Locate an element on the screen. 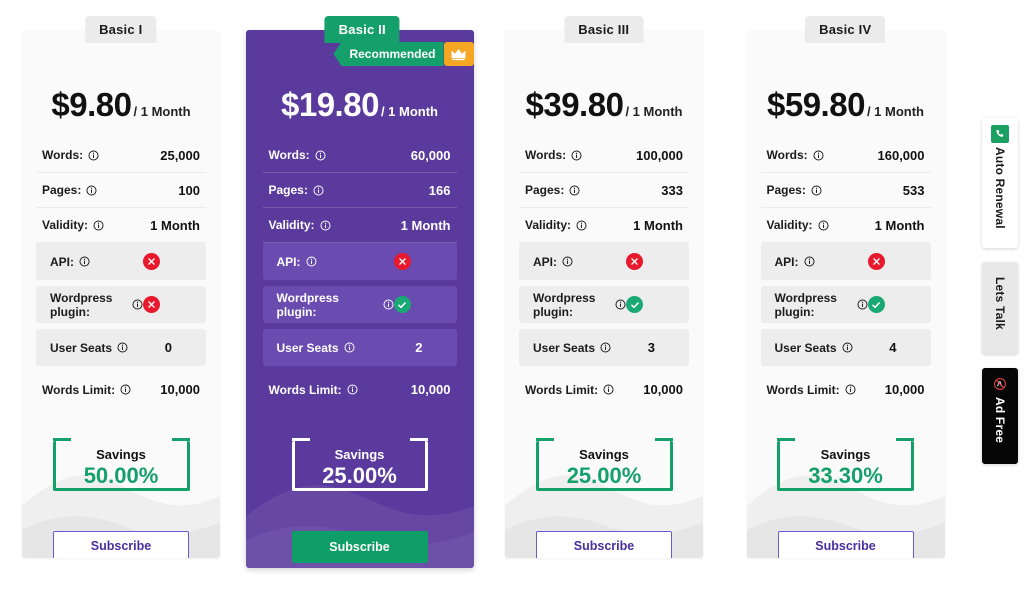  savings-box: Savings 25.00% is located at coordinates (604, 460).